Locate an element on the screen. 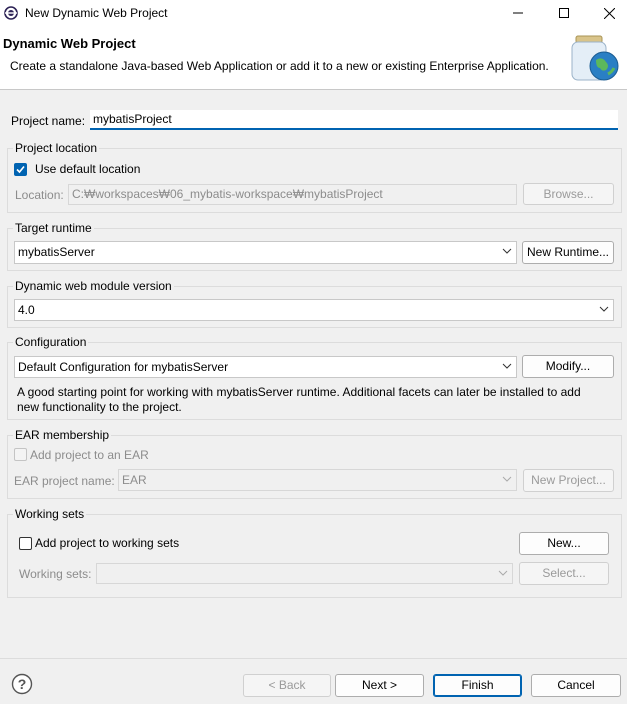  eclipse-icon is located at coordinates (11, 13).